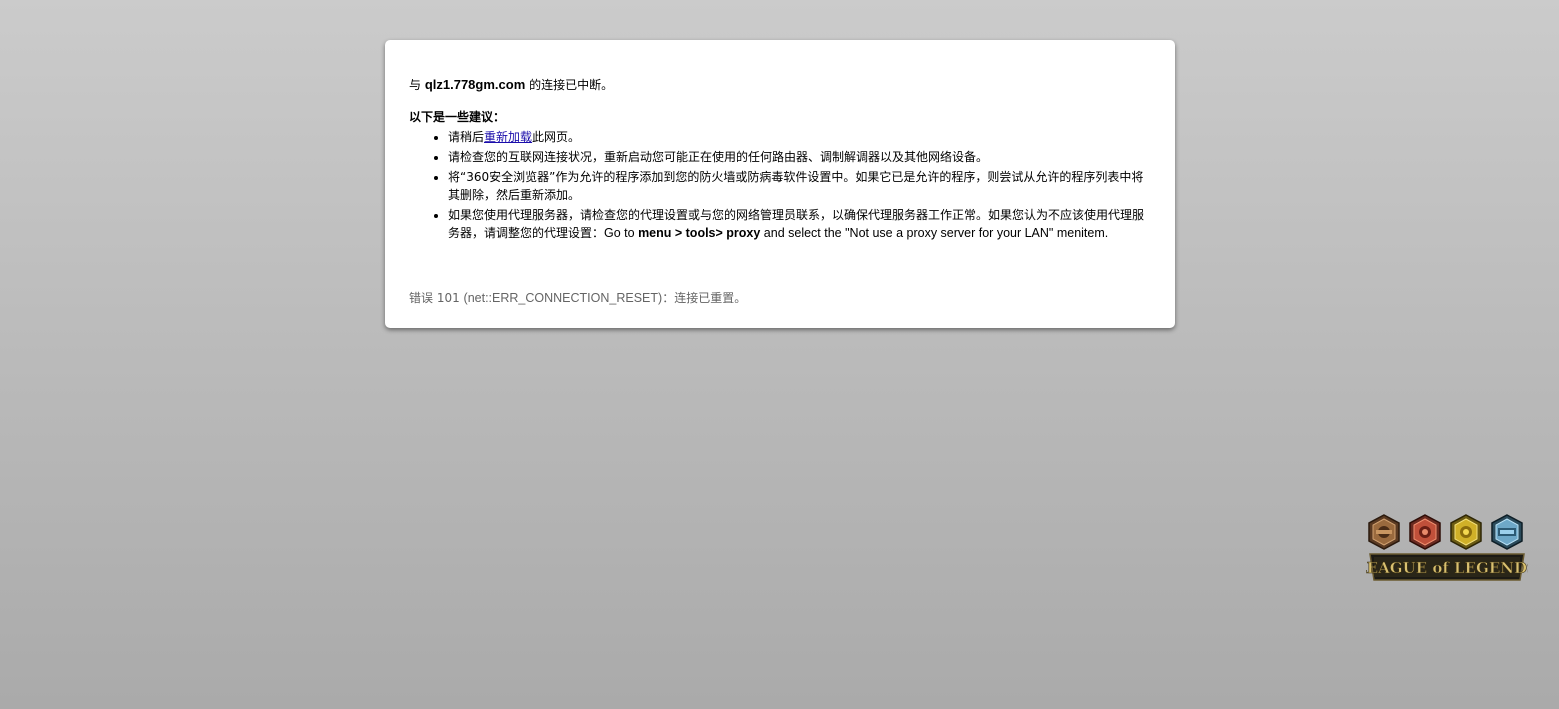 The width and height of the screenshot is (1559, 709). What do you see at coordinates (1384, 532) in the screenshot?
I see `lol-crest-bronze-icon` at bounding box center [1384, 532].